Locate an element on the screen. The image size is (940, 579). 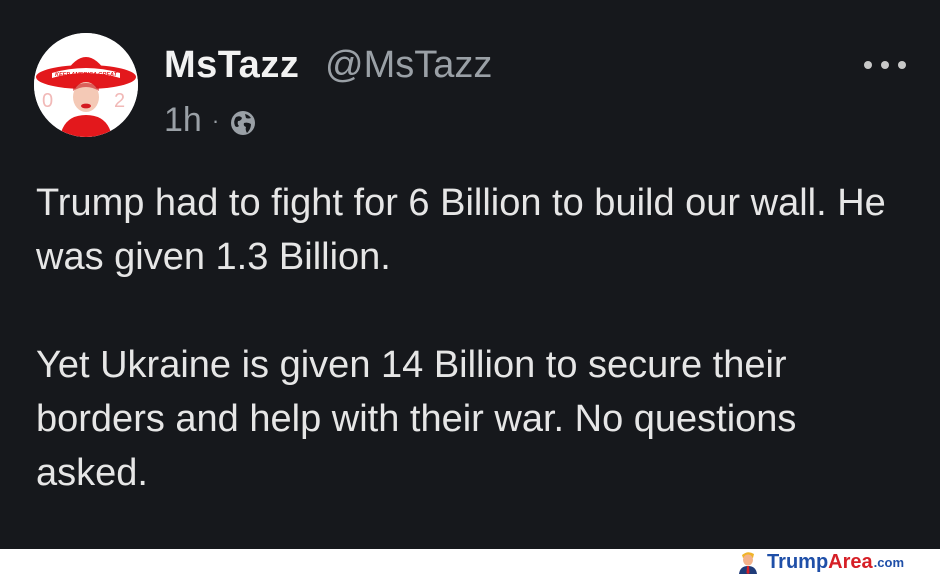
avatar-hat-text: KEEP AMERICA GREAT is located at coordinates (86, 75).